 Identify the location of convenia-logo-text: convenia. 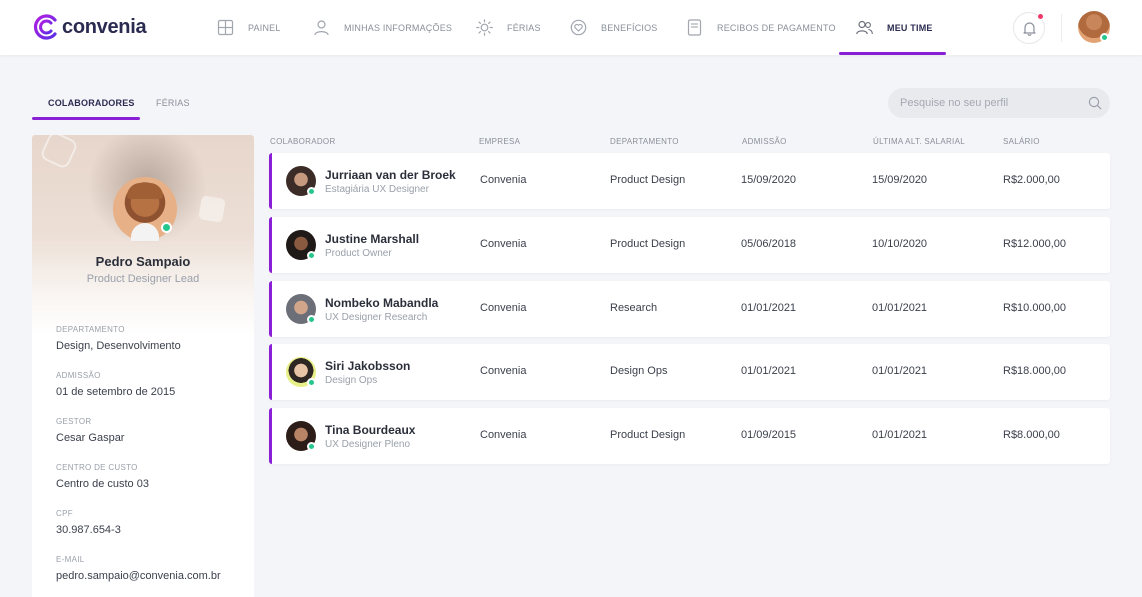
(104, 26).